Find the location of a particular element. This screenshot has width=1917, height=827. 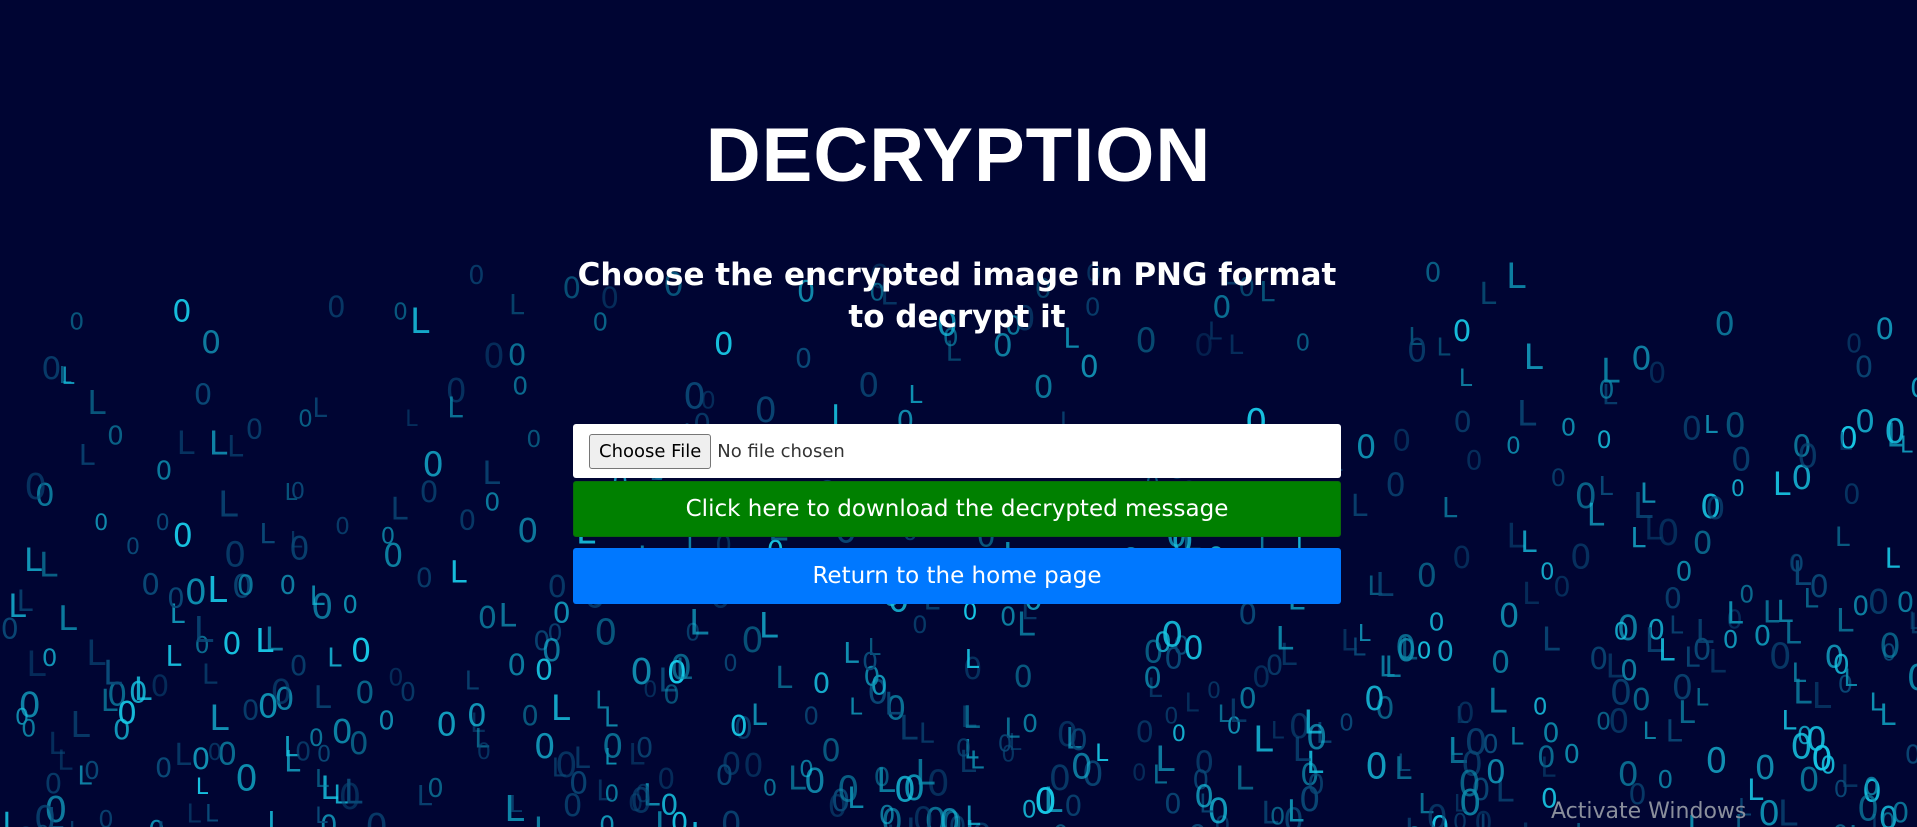

choose-file-button: Choose File is located at coordinates (650, 451).